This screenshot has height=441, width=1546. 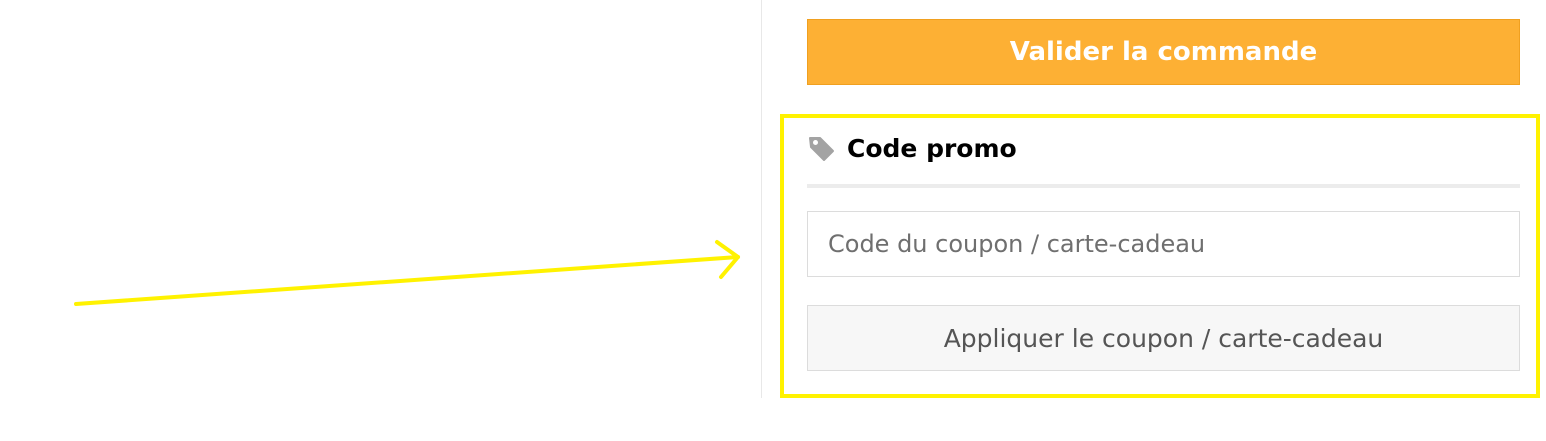 I want to click on coupon-code-input, so click(x=1163, y=244).